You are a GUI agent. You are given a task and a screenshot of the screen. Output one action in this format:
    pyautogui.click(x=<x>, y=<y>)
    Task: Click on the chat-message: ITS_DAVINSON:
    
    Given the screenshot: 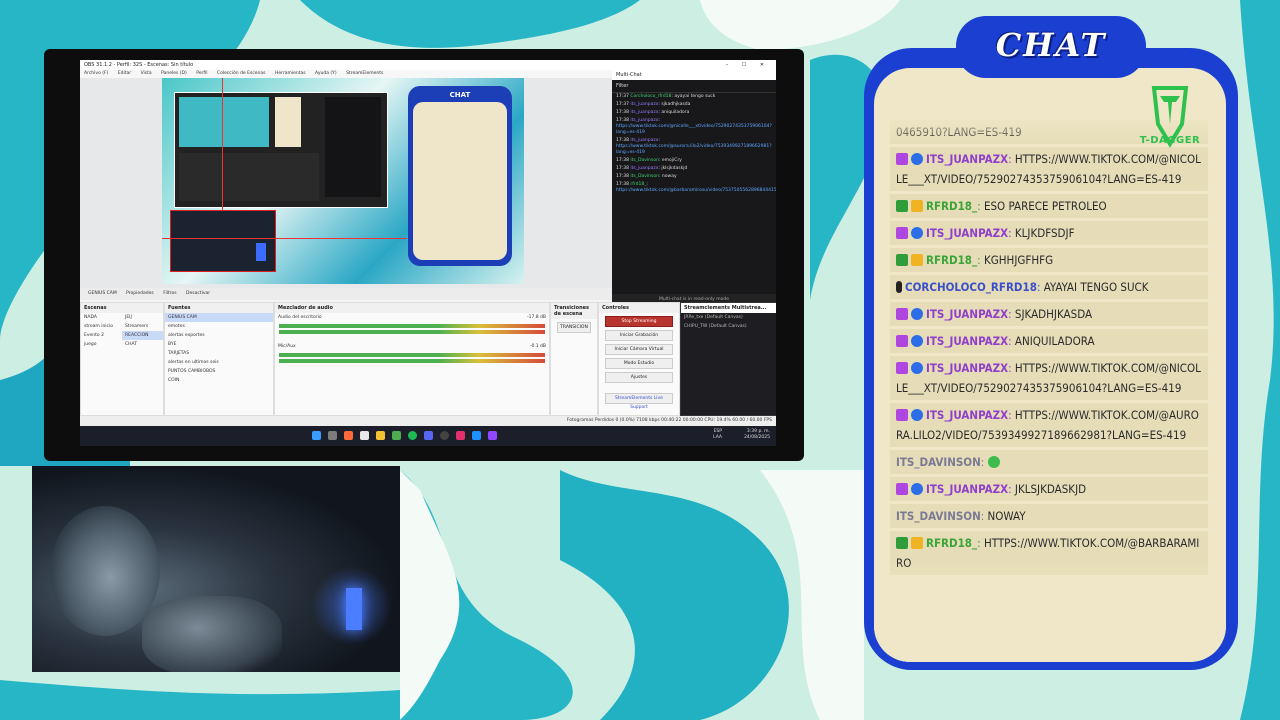 What is the action you would take?
    pyautogui.click(x=1049, y=462)
    